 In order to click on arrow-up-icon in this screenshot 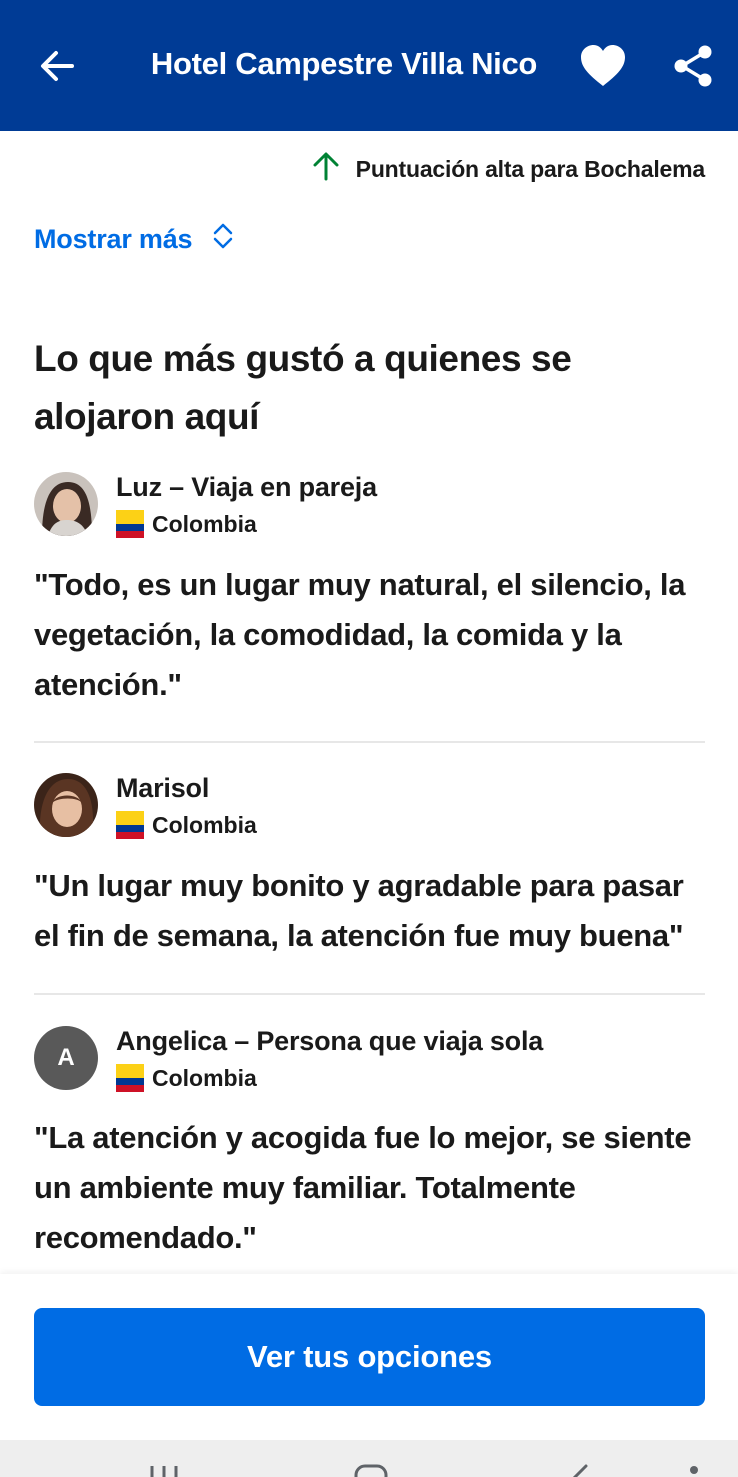, I will do `click(326, 169)`.